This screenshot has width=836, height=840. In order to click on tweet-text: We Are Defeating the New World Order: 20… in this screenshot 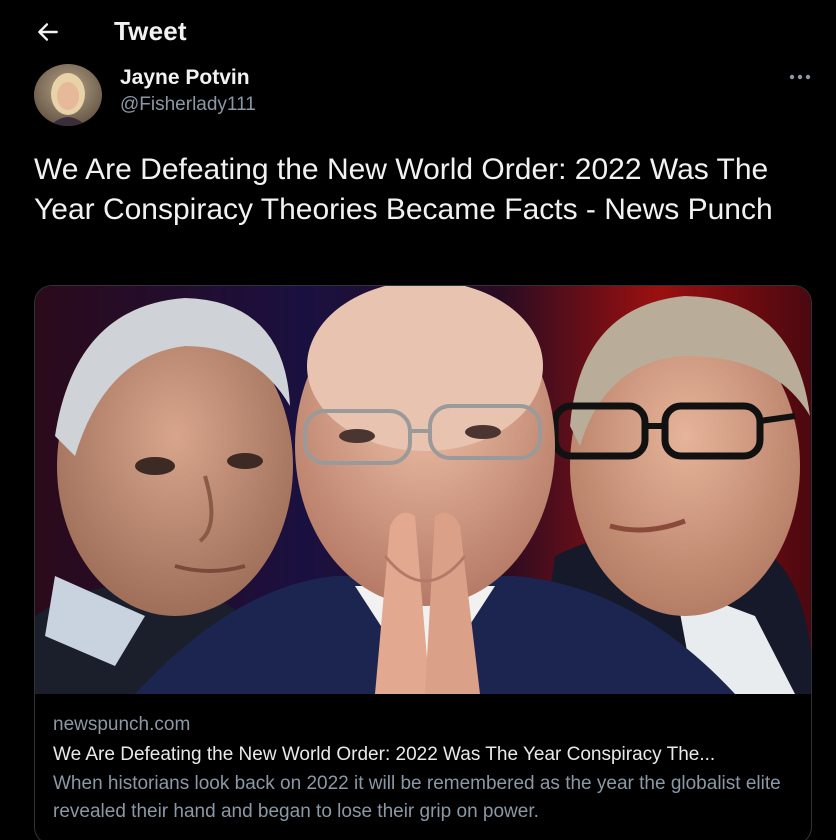, I will do `click(403, 189)`.